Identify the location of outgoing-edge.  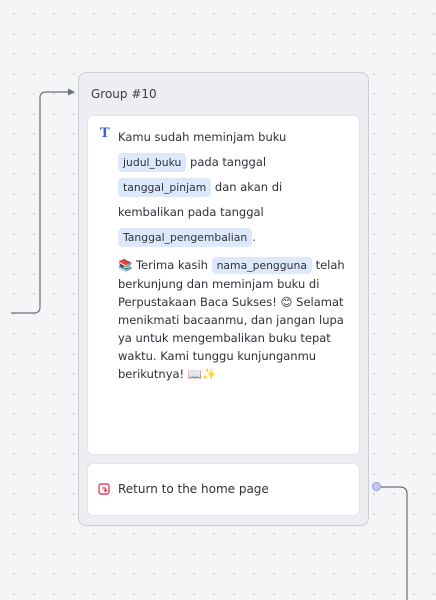
(394, 543).